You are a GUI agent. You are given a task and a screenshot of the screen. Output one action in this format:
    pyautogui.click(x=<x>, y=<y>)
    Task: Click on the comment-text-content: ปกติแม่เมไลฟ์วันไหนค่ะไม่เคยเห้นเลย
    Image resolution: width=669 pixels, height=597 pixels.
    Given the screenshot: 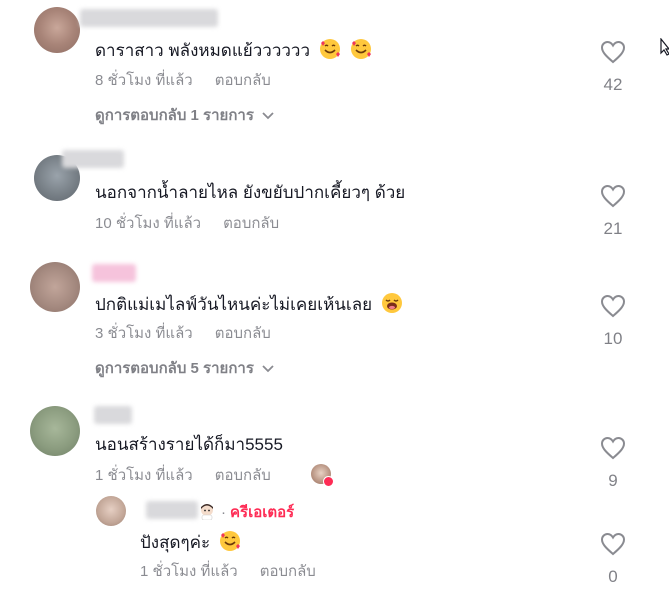 What is the action you would take?
    pyautogui.click(x=234, y=304)
    